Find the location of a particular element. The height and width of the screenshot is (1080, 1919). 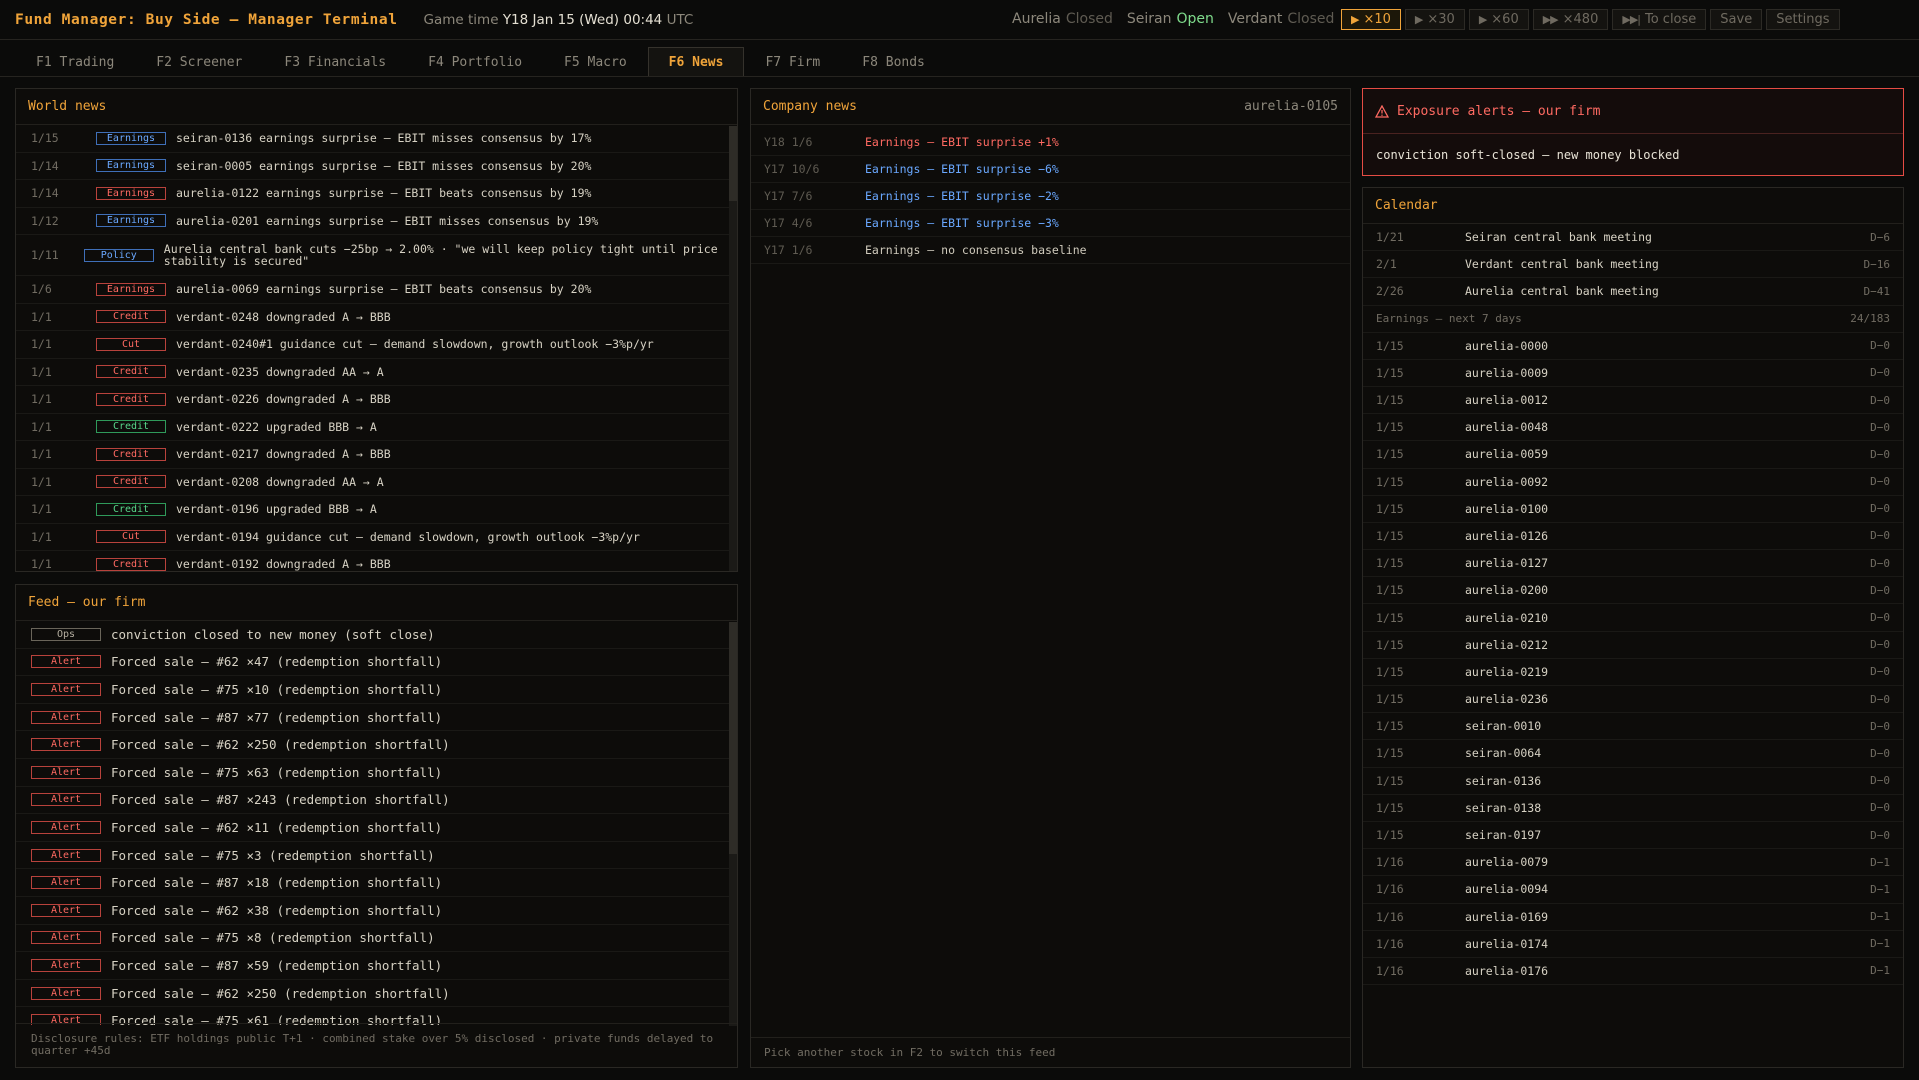

earnings-row: 1/15 aurelia-0059 D−0 is located at coordinates (1633, 455).